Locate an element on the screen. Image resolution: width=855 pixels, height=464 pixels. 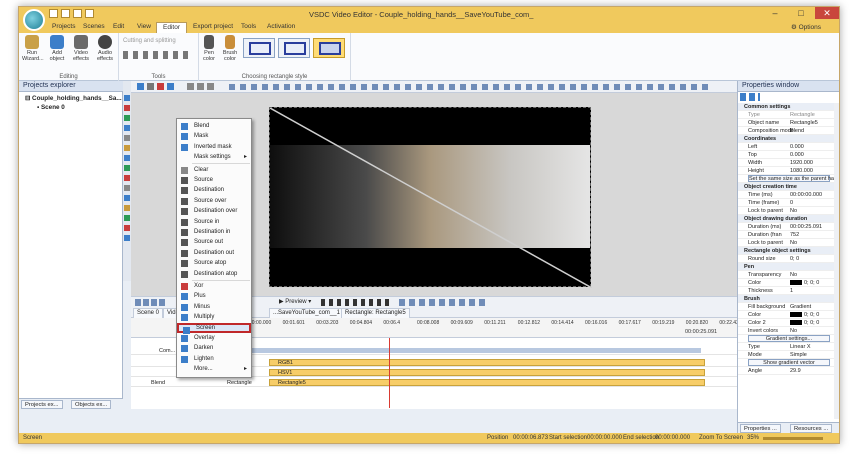
menu-item-destination-in: Destination in is located at coordinates (214, 232).